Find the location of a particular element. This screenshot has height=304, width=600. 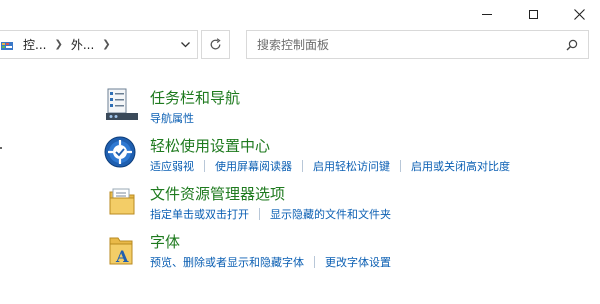

category-title: 文件资源管理器选项 is located at coordinates (217, 193).